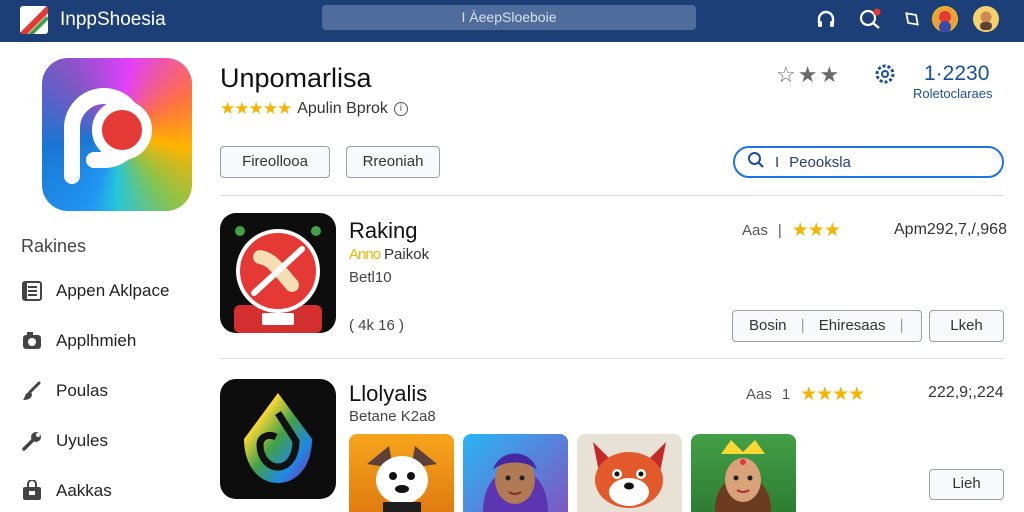 The height and width of the screenshot is (512, 1024). I want to click on search-placeholder: Peooksla, so click(820, 162).